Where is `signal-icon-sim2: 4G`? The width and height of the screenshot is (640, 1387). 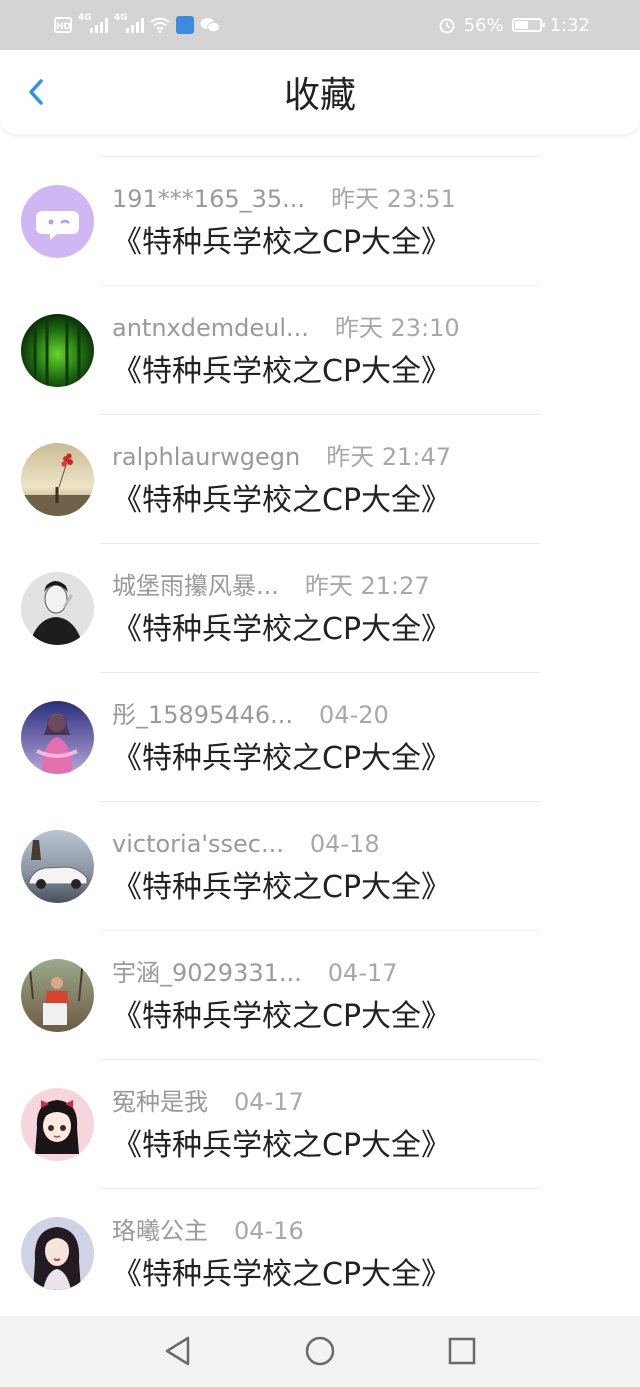 signal-icon-sim2: 4G is located at coordinates (129, 23).